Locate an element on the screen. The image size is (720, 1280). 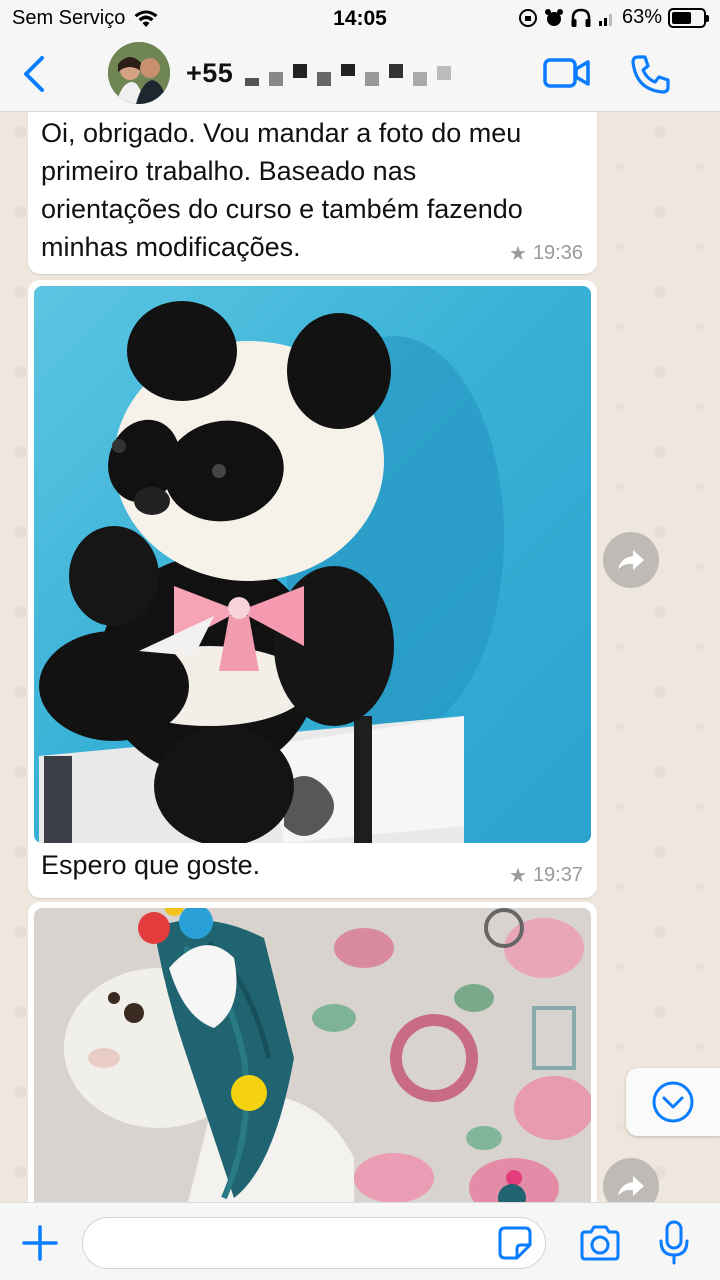
status-right: 63% is located at coordinates (613, 17).